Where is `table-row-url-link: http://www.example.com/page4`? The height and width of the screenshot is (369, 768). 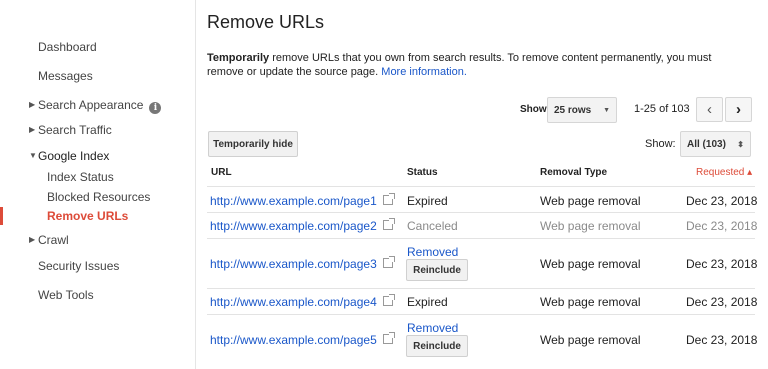 table-row-url-link: http://www.example.com/page4 is located at coordinates (302, 301).